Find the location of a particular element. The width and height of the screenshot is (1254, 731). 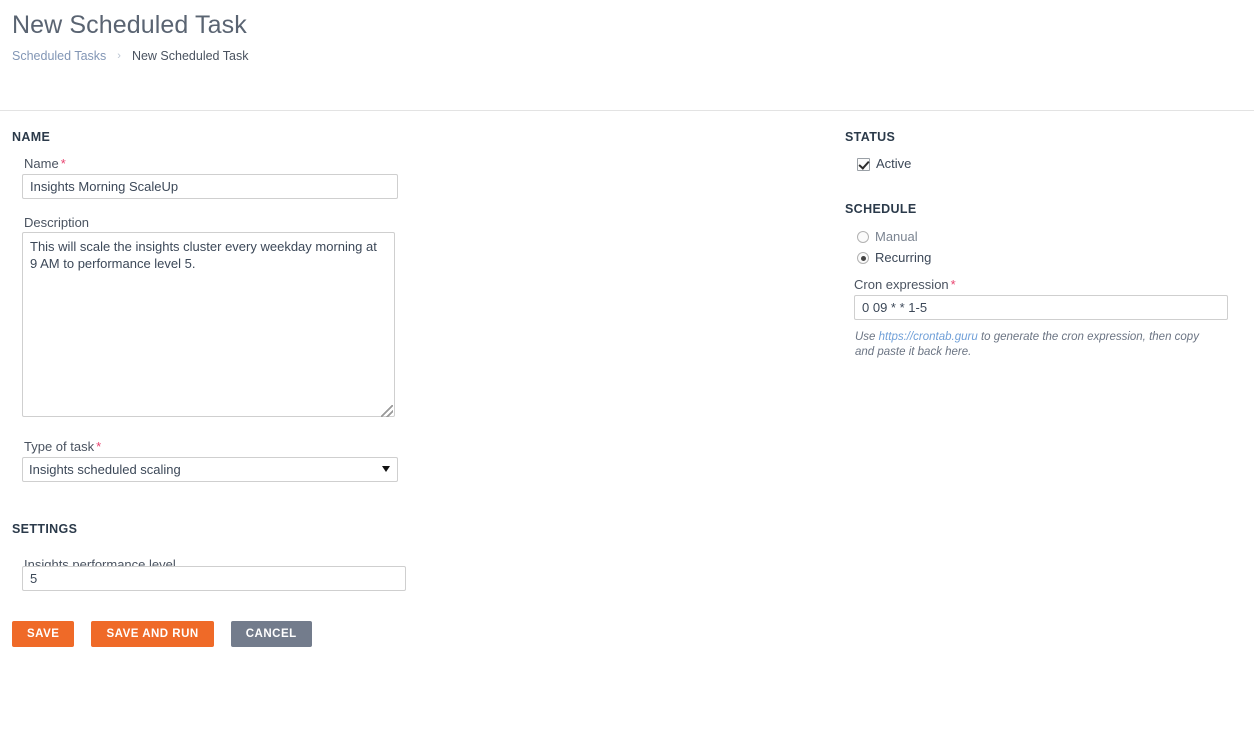

type-of-task-select-wrapper: Insights scheduled scaling is located at coordinates (210, 469).